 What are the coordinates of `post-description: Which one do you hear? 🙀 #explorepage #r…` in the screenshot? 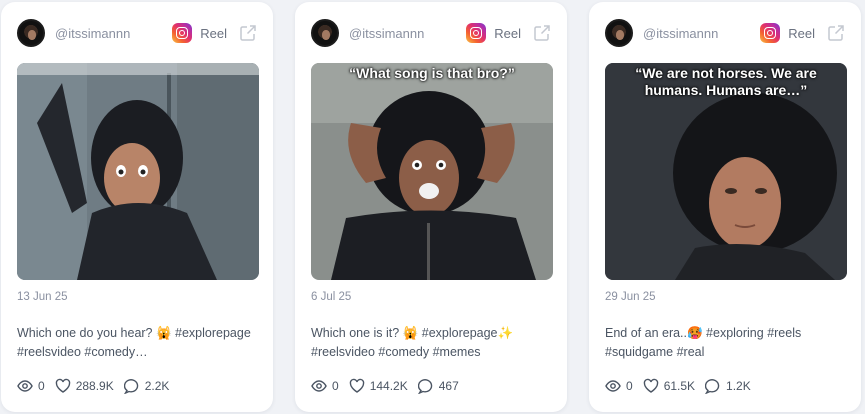 It's located at (134, 342).